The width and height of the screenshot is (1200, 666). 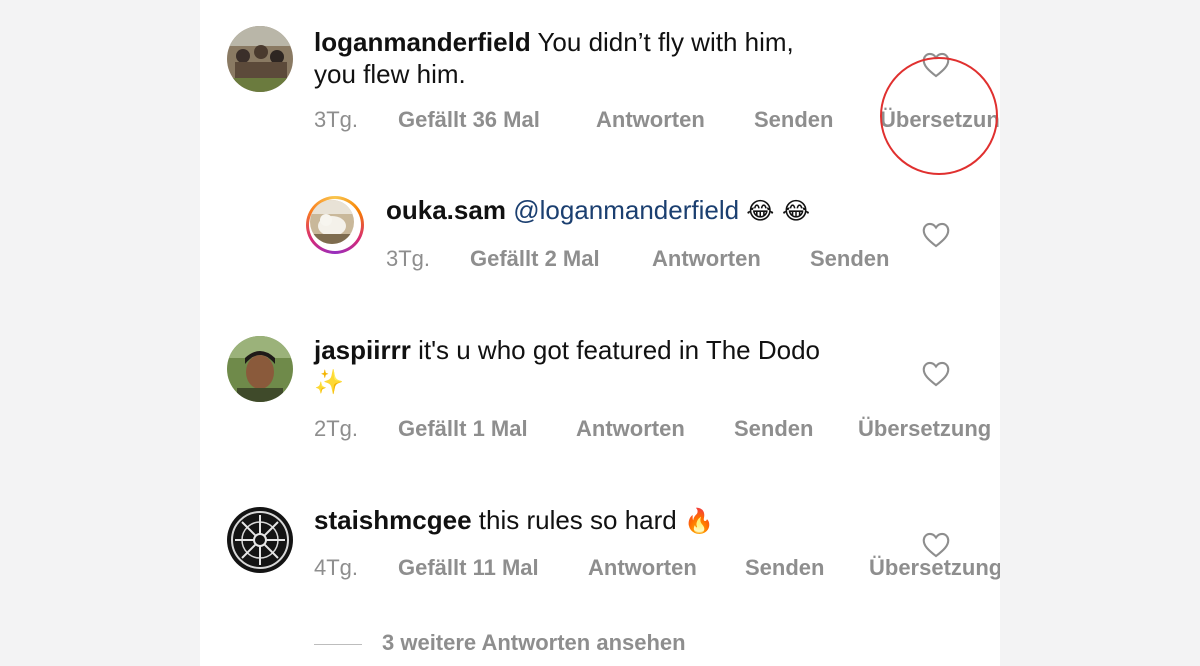 I want to click on comment-text-line2: you flew him., so click(x=390, y=74).